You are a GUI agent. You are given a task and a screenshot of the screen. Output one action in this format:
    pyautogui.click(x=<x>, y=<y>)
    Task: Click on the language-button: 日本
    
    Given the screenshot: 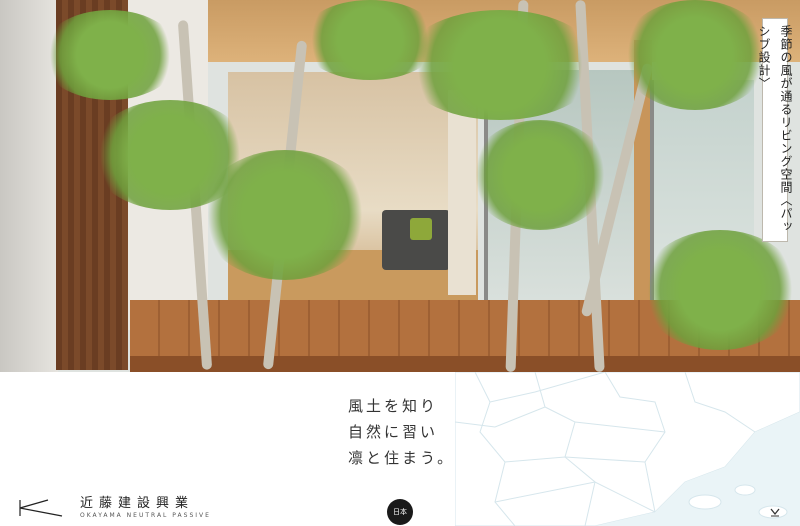 What is the action you would take?
    pyautogui.click(x=400, y=512)
    